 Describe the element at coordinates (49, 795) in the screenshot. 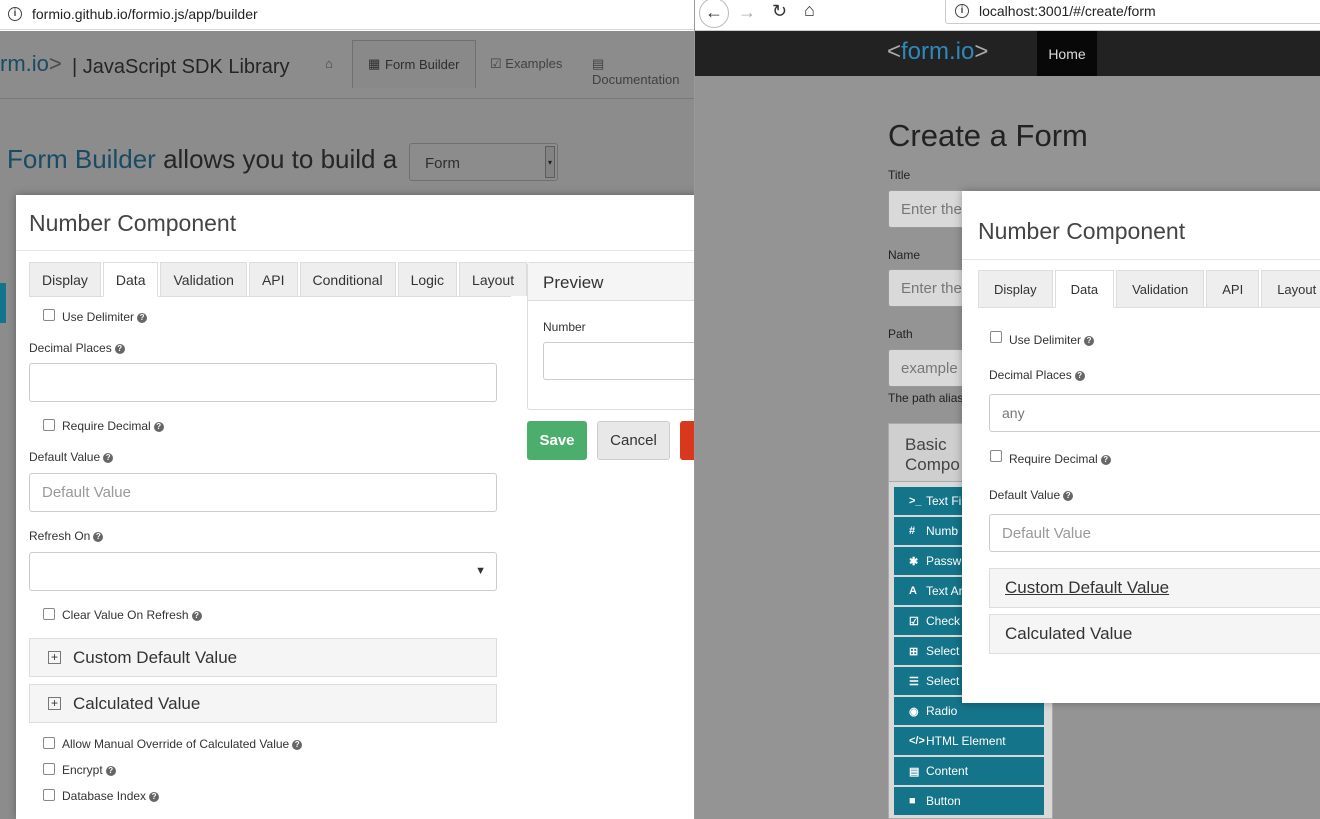

I see `database-index-checkbox` at that location.